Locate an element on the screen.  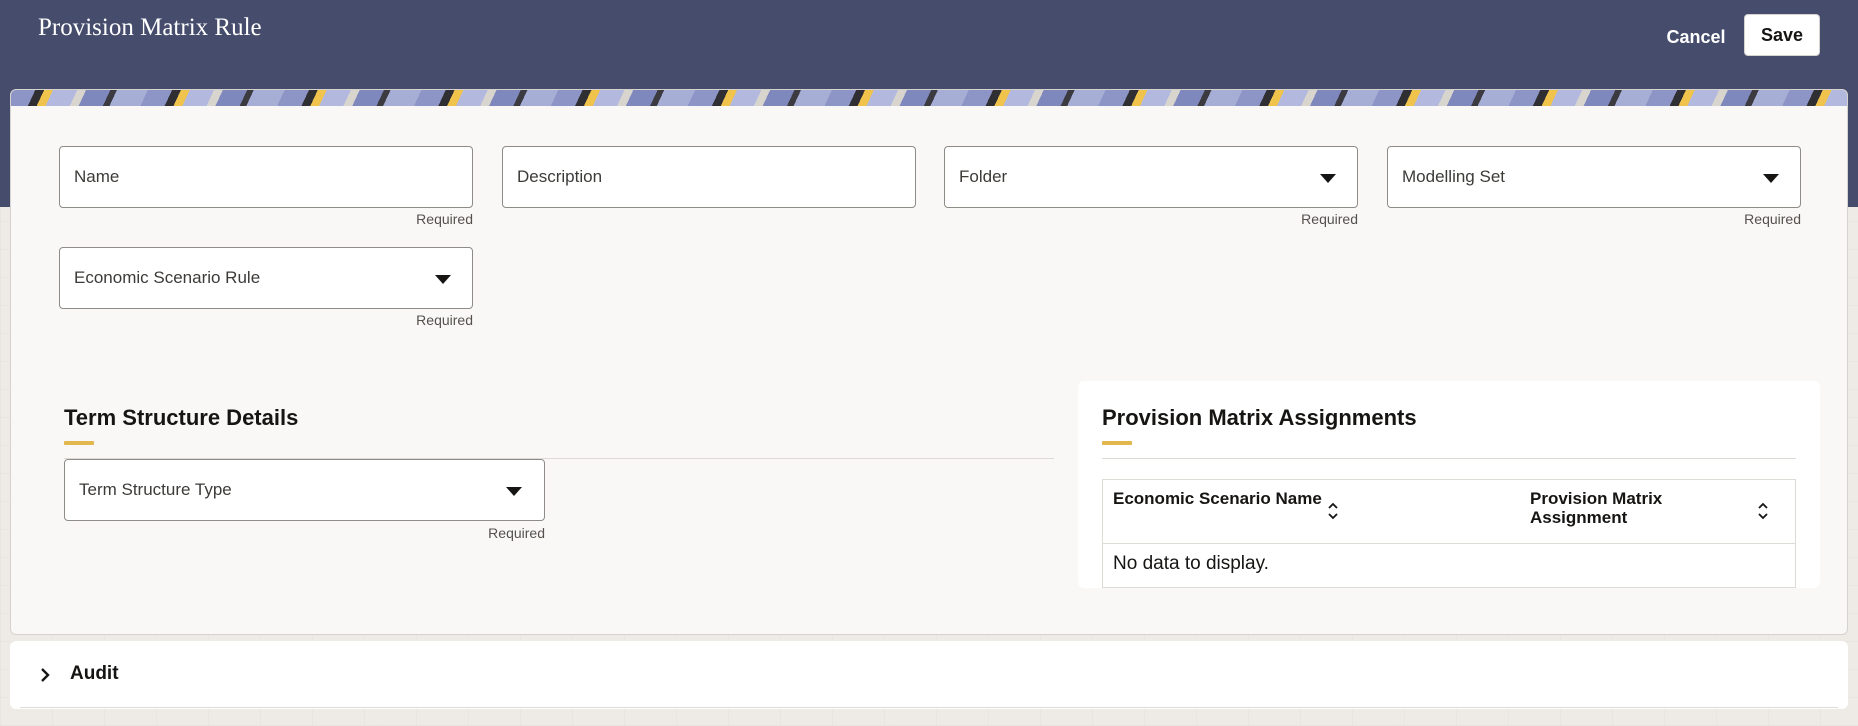
term-structure-type-select: Term Structure Type is located at coordinates (304, 490).